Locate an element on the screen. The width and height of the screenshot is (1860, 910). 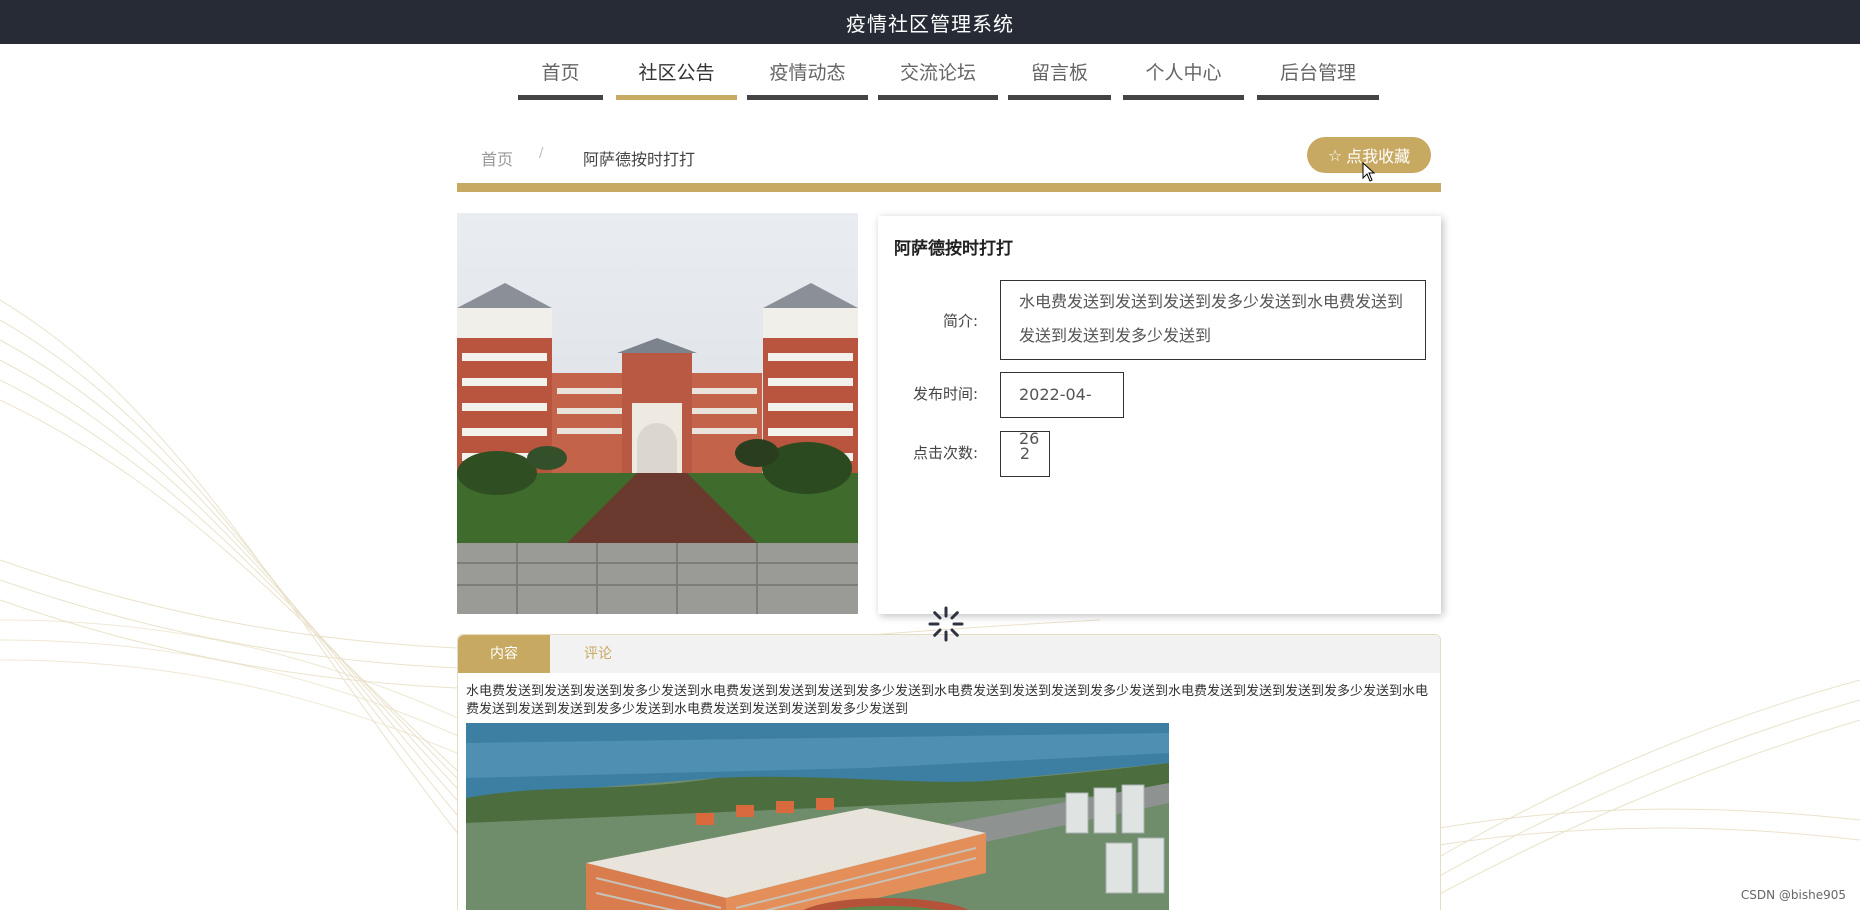
nav-item-label: 个人中心 is located at coordinates (1183, 73).